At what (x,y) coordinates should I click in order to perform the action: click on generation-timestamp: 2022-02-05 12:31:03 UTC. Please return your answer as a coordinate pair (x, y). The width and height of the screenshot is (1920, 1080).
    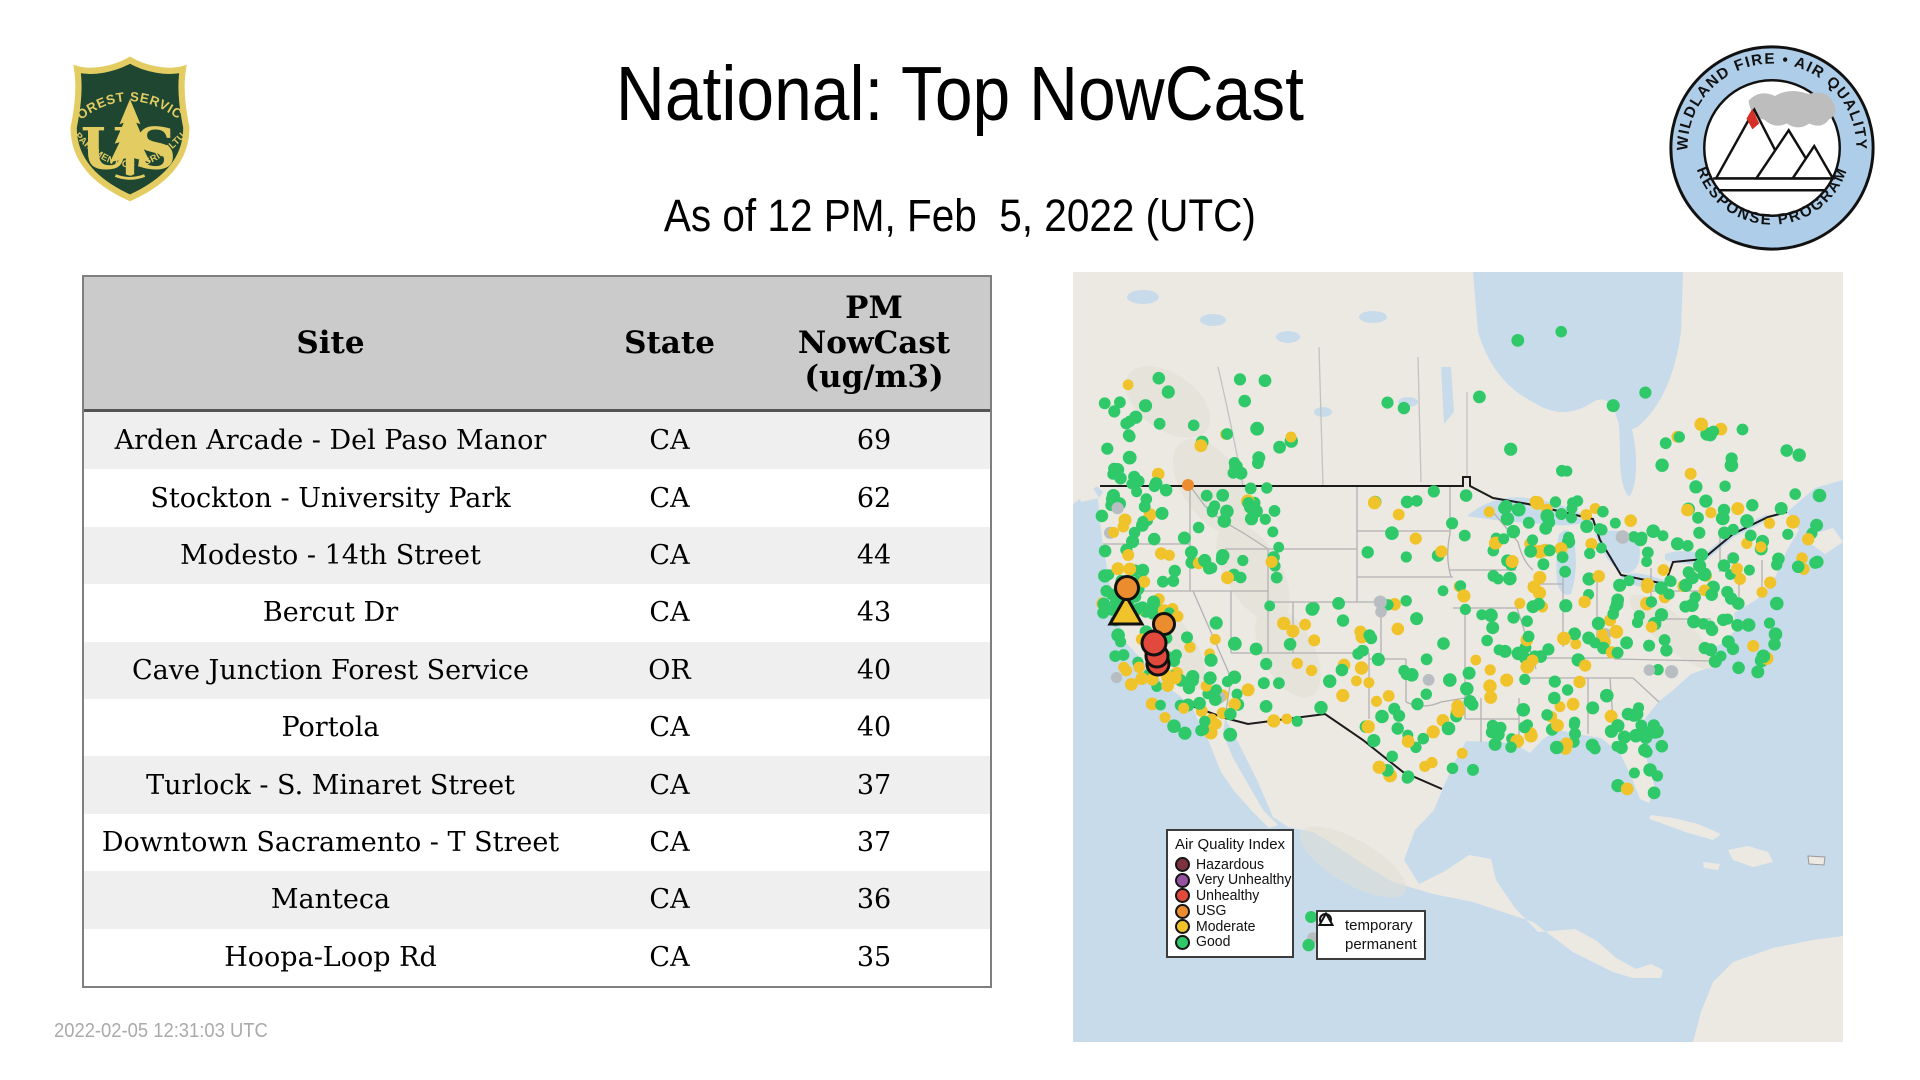
    Looking at the image, I should click on (161, 1031).